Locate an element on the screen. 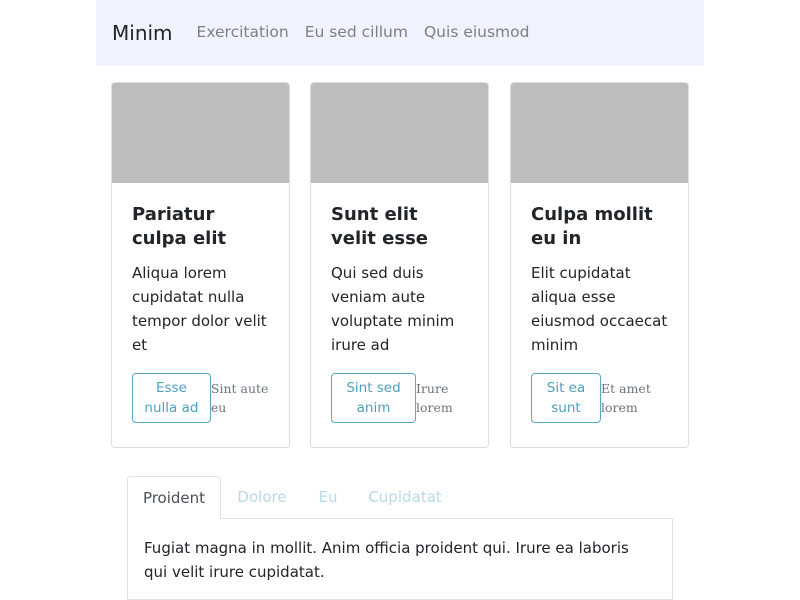  nav-link-eu-sed-cillum: Eu sed cillum is located at coordinates (356, 33).